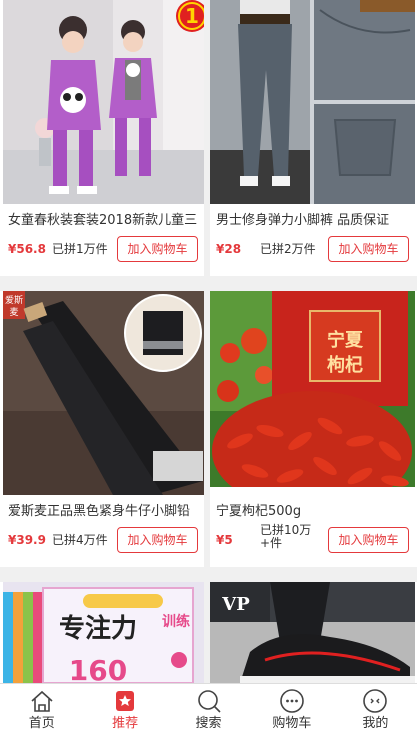 The height and width of the screenshot is (734, 417). What do you see at coordinates (345, 340) in the screenshot?
I see `svg-text: 宁夏` at bounding box center [345, 340].